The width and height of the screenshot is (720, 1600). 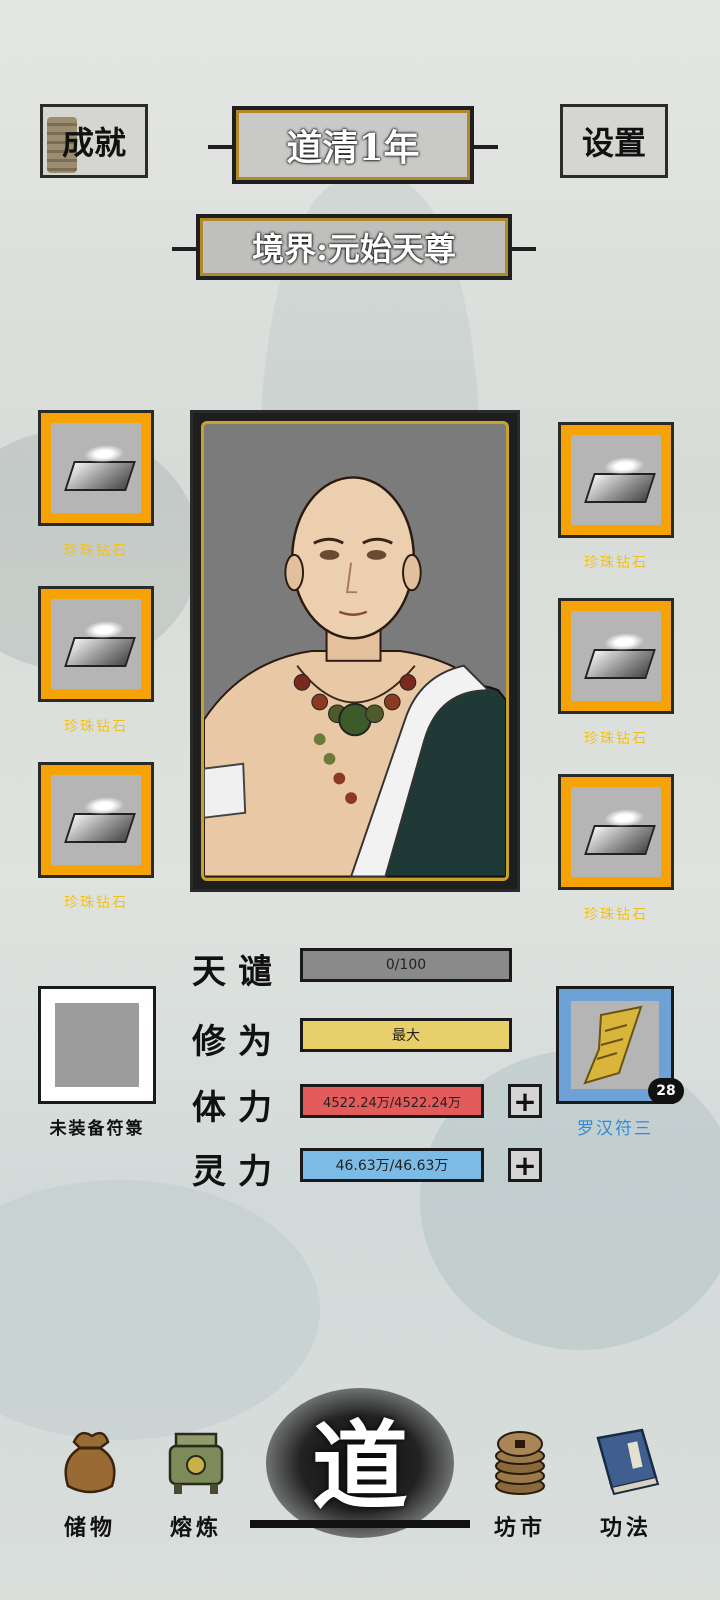 What do you see at coordinates (90, 1462) in the screenshot?
I see `storage-bag-icon` at bounding box center [90, 1462].